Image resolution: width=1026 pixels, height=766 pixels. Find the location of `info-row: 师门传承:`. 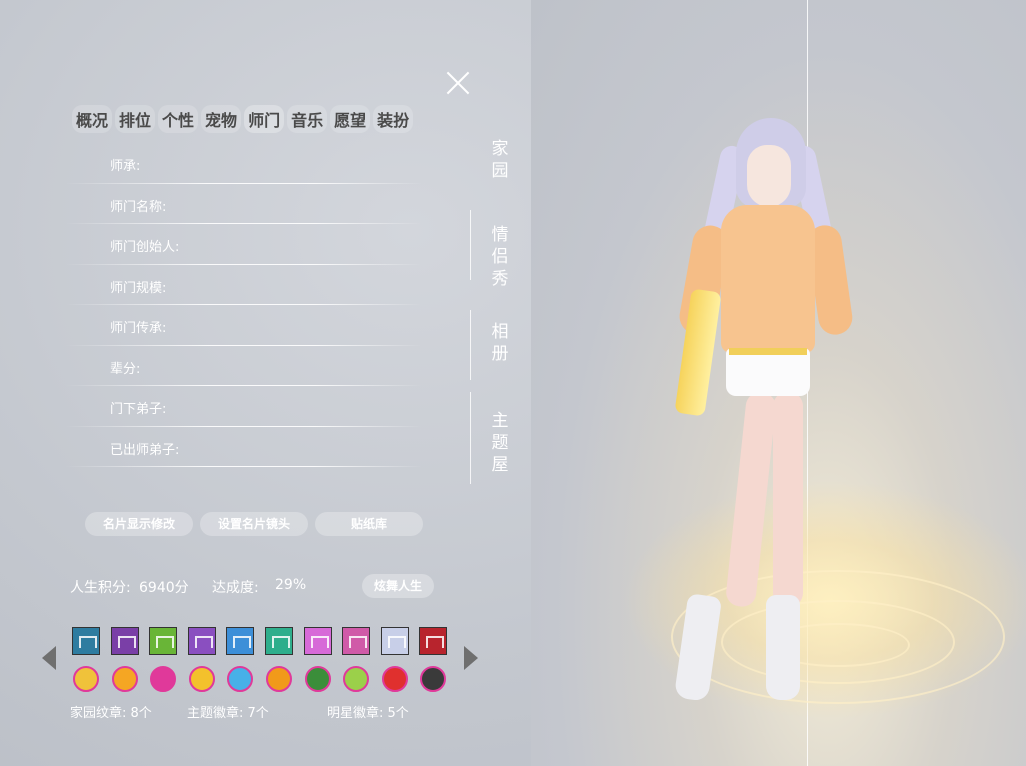

info-row: 师门传承: is located at coordinates (243, 325).